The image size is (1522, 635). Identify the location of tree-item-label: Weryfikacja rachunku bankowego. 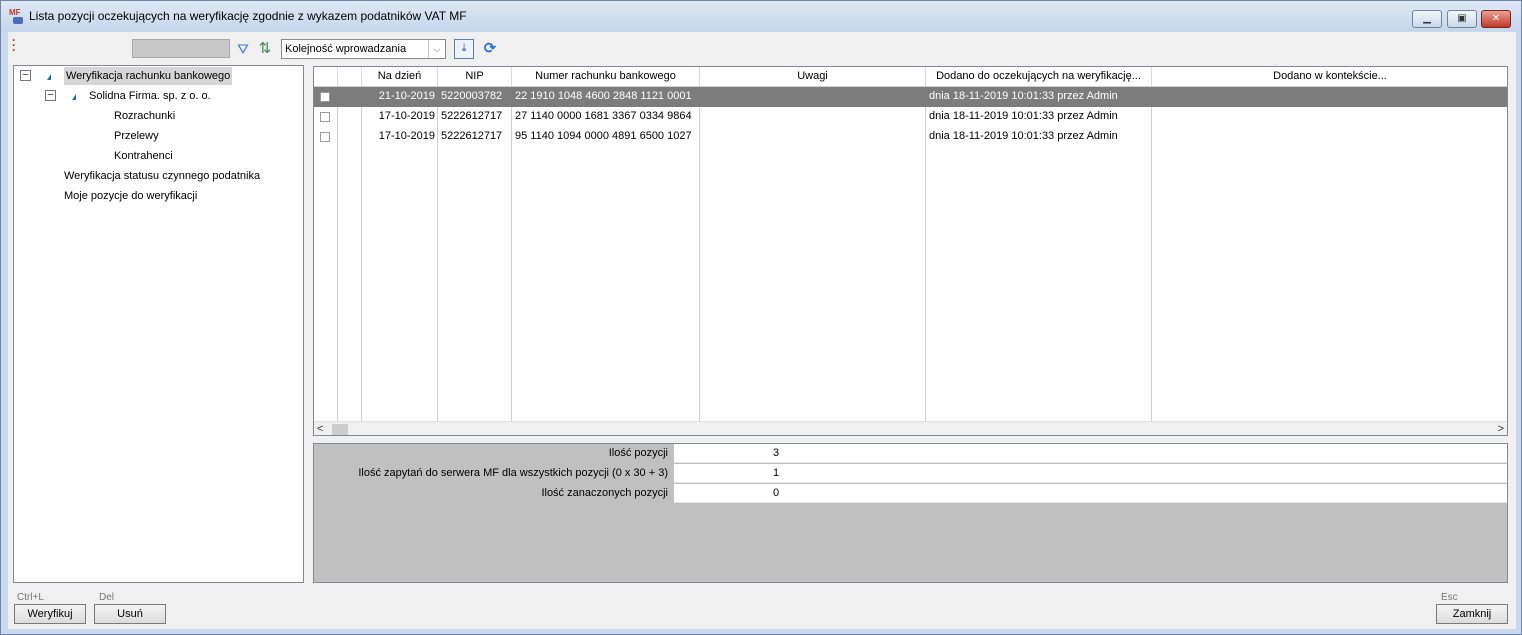
(148, 76).